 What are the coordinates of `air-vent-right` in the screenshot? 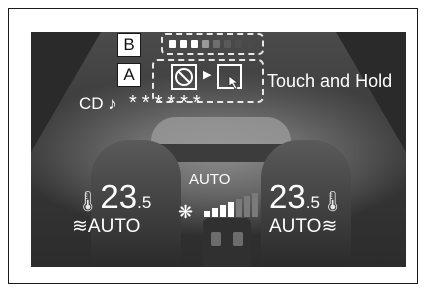 It's located at (238, 239).